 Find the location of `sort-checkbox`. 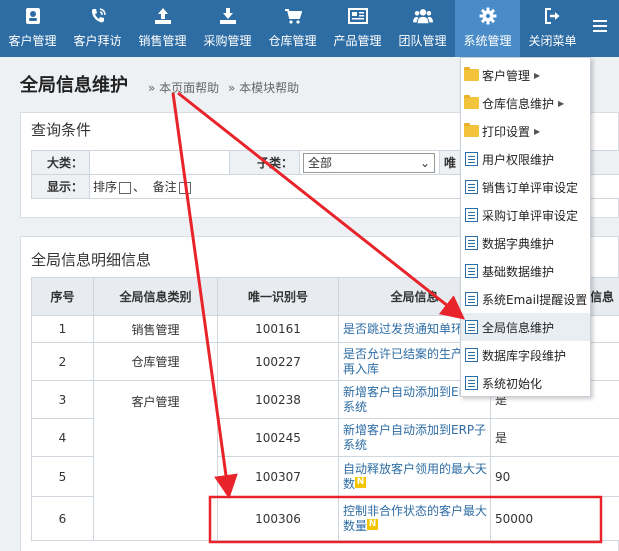

sort-checkbox is located at coordinates (125, 187).